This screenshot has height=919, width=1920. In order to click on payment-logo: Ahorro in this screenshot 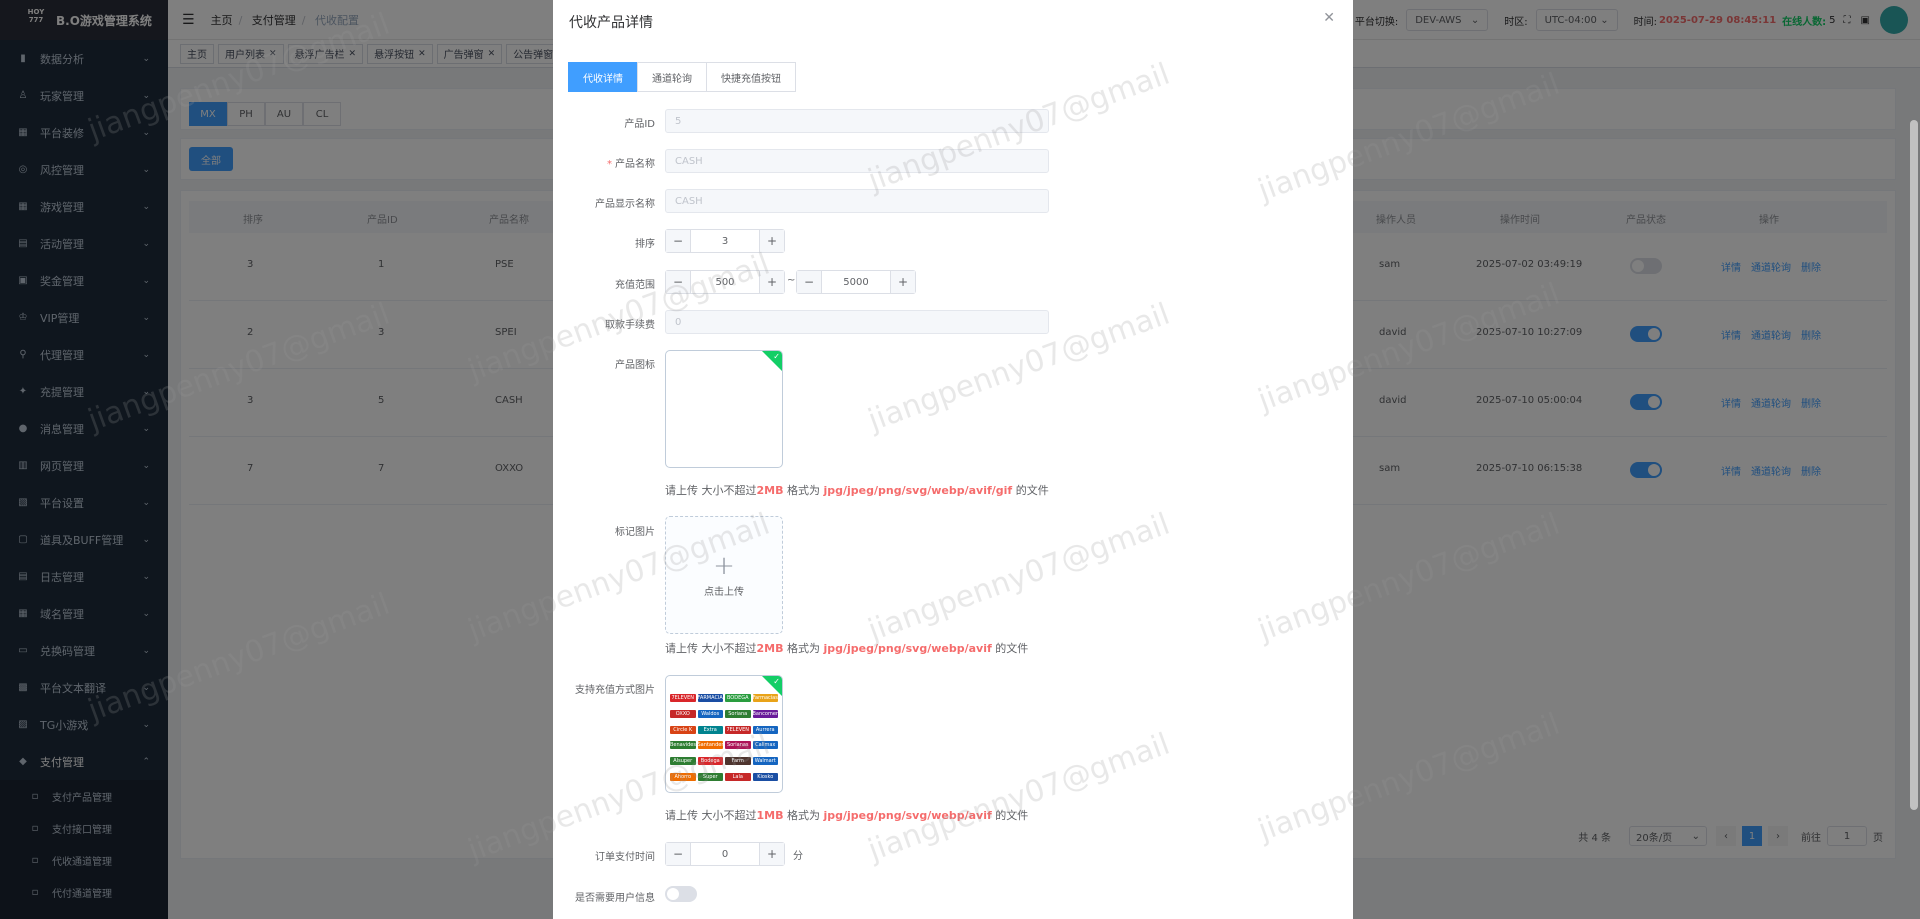, I will do `click(683, 777)`.